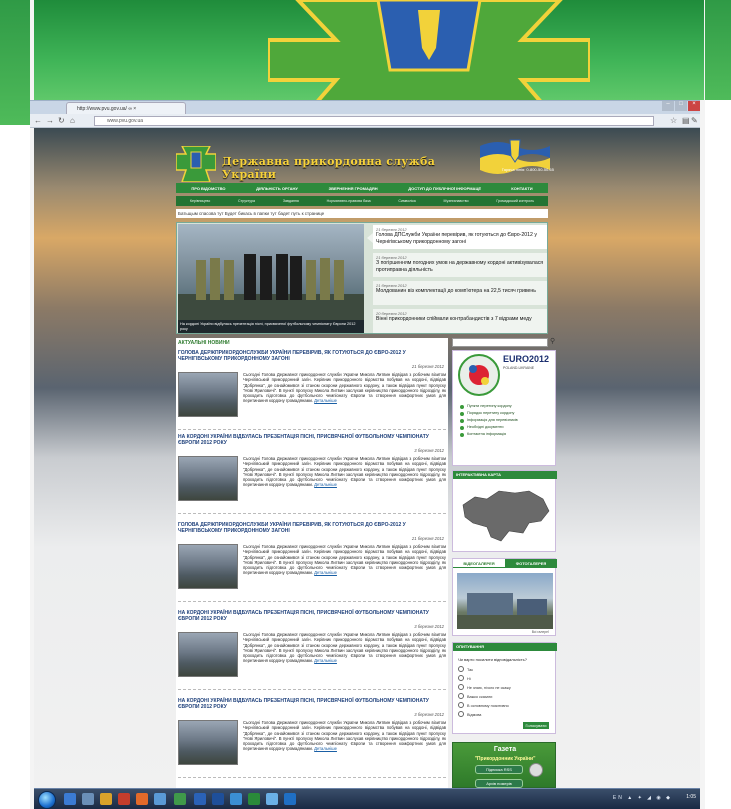 The width and height of the screenshot is (731, 809). I want to click on submenu-item: Керівництво, so click(200, 201).